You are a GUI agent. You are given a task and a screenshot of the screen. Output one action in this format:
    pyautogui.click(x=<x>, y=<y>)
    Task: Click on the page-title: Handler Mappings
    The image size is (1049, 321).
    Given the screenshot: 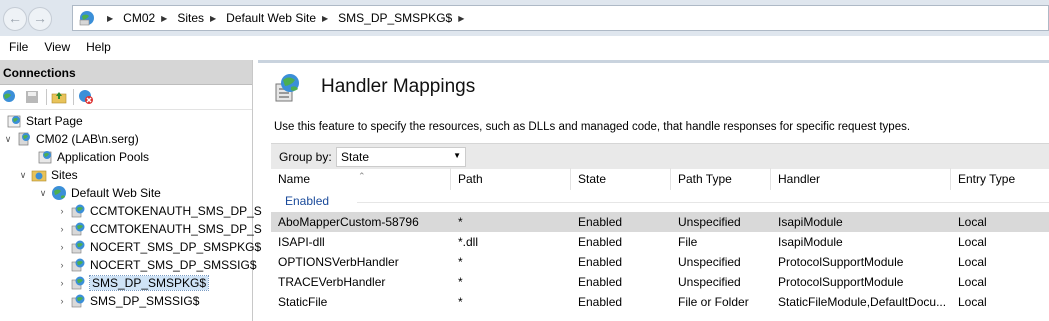 What is the action you would take?
    pyautogui.click(x=398, y=86)
    